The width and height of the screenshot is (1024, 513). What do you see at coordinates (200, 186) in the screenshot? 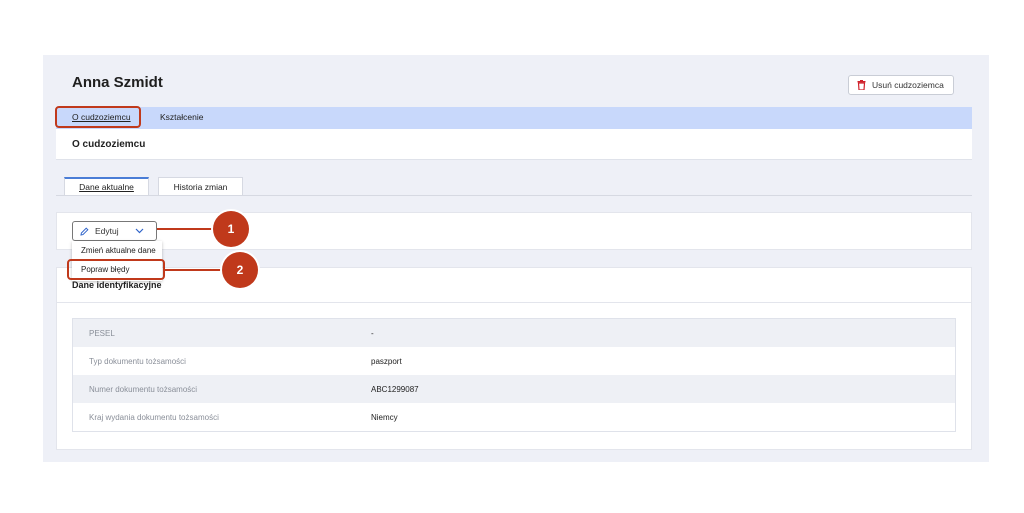
I see `subtab-historia-zmian: Historia zmian` at bounding box center [200, 186].